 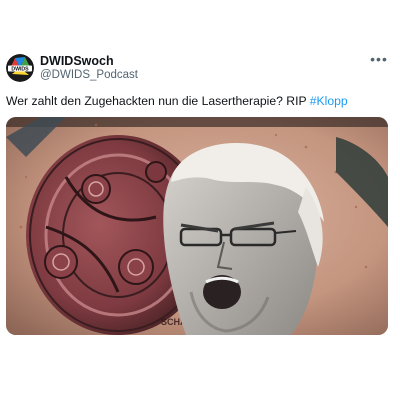 What do you see at coordinates (89, 75) in the screenshot?
I see `author-handle: @DWIDS_Podcast` at bounding box center [89, 75].